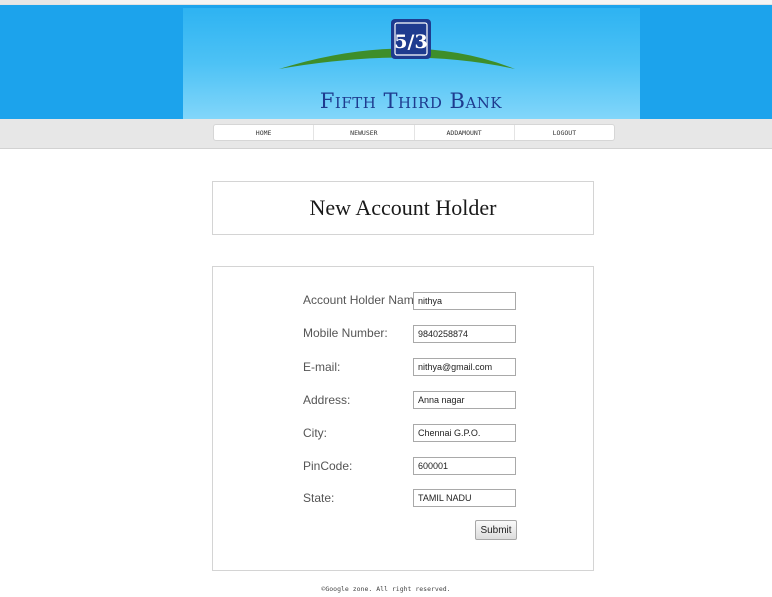 The width and height of the screenshot is (772, 597). I want to click on bank-name-text: Fifth Third Bank, so click(411, 101).